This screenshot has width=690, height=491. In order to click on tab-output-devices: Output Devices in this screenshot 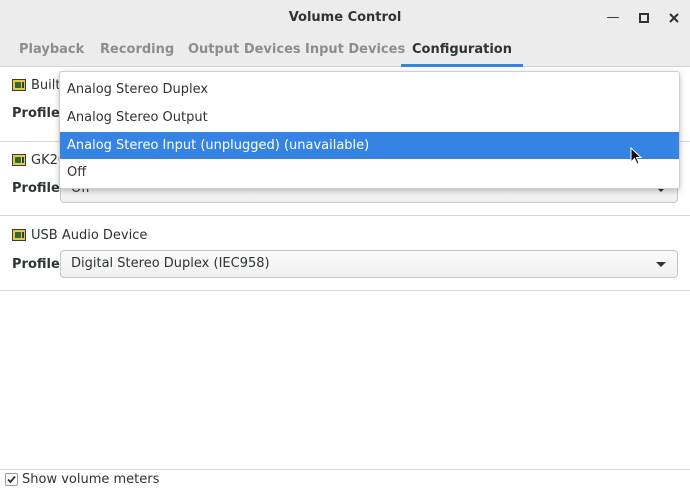, I will do `click(244, 51)`.